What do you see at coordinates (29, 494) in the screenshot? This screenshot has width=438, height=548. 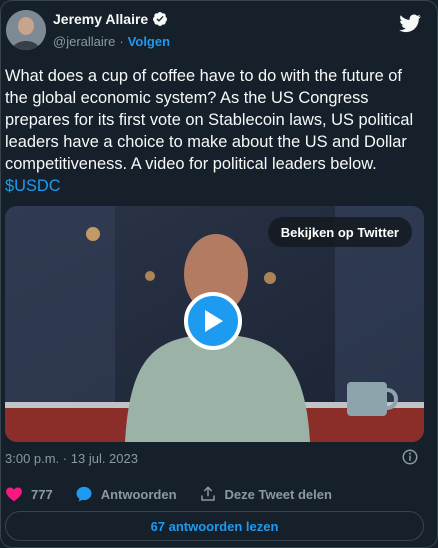 I see `like-button: 777` at bounding box center [29, 494].